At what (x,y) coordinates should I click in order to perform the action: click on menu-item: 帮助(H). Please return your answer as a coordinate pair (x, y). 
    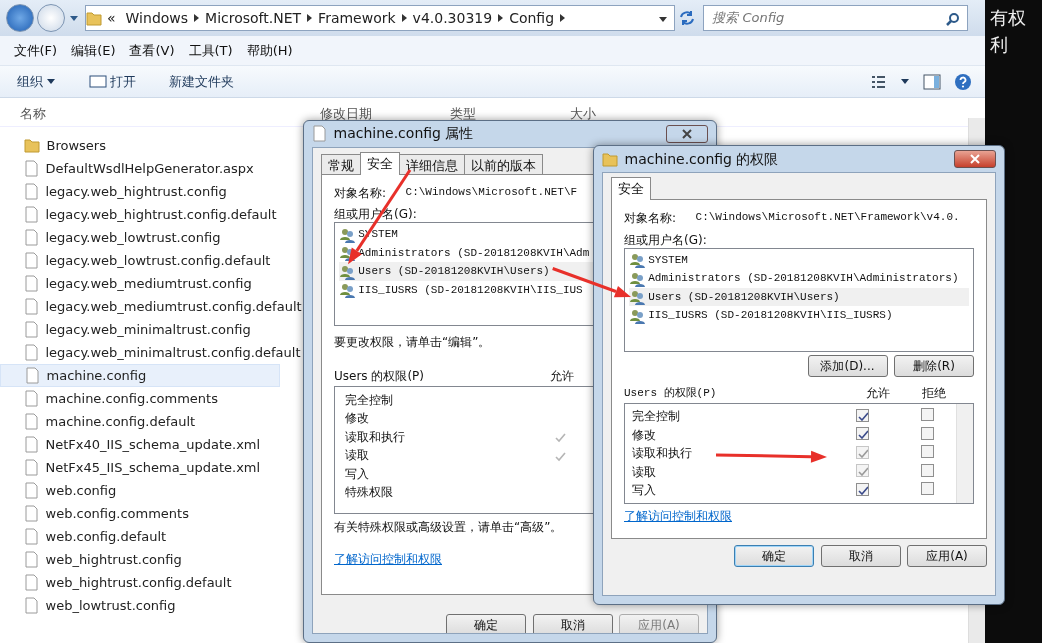
    Looking at the image, I should click on (269, 50).